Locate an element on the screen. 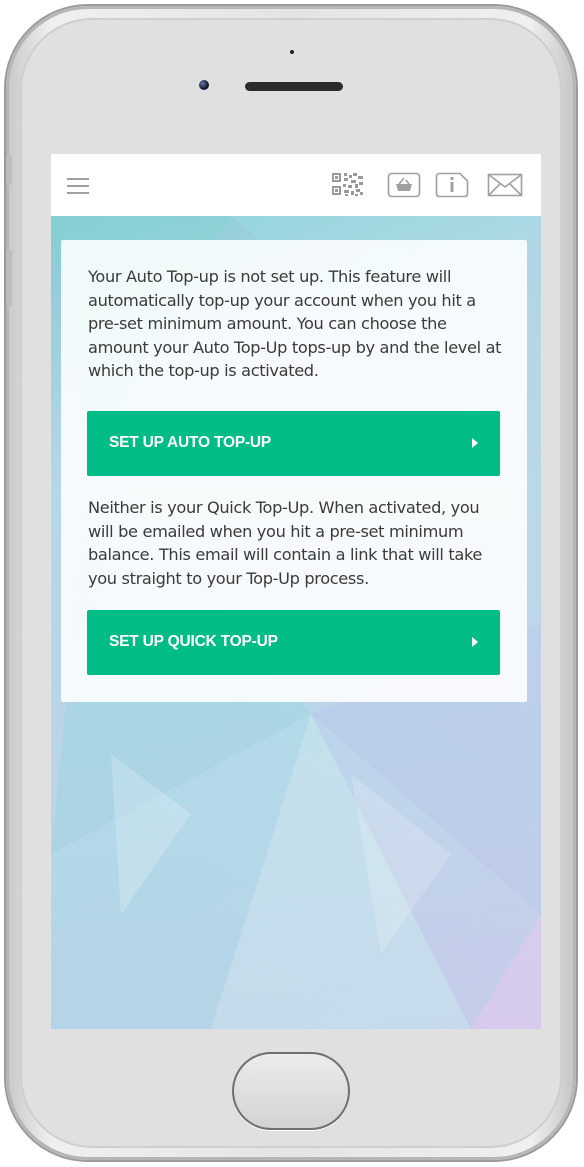  set-up-auto-top-up-label: SET UP AUTO TOP-UP is located at coordinates (190, 442).